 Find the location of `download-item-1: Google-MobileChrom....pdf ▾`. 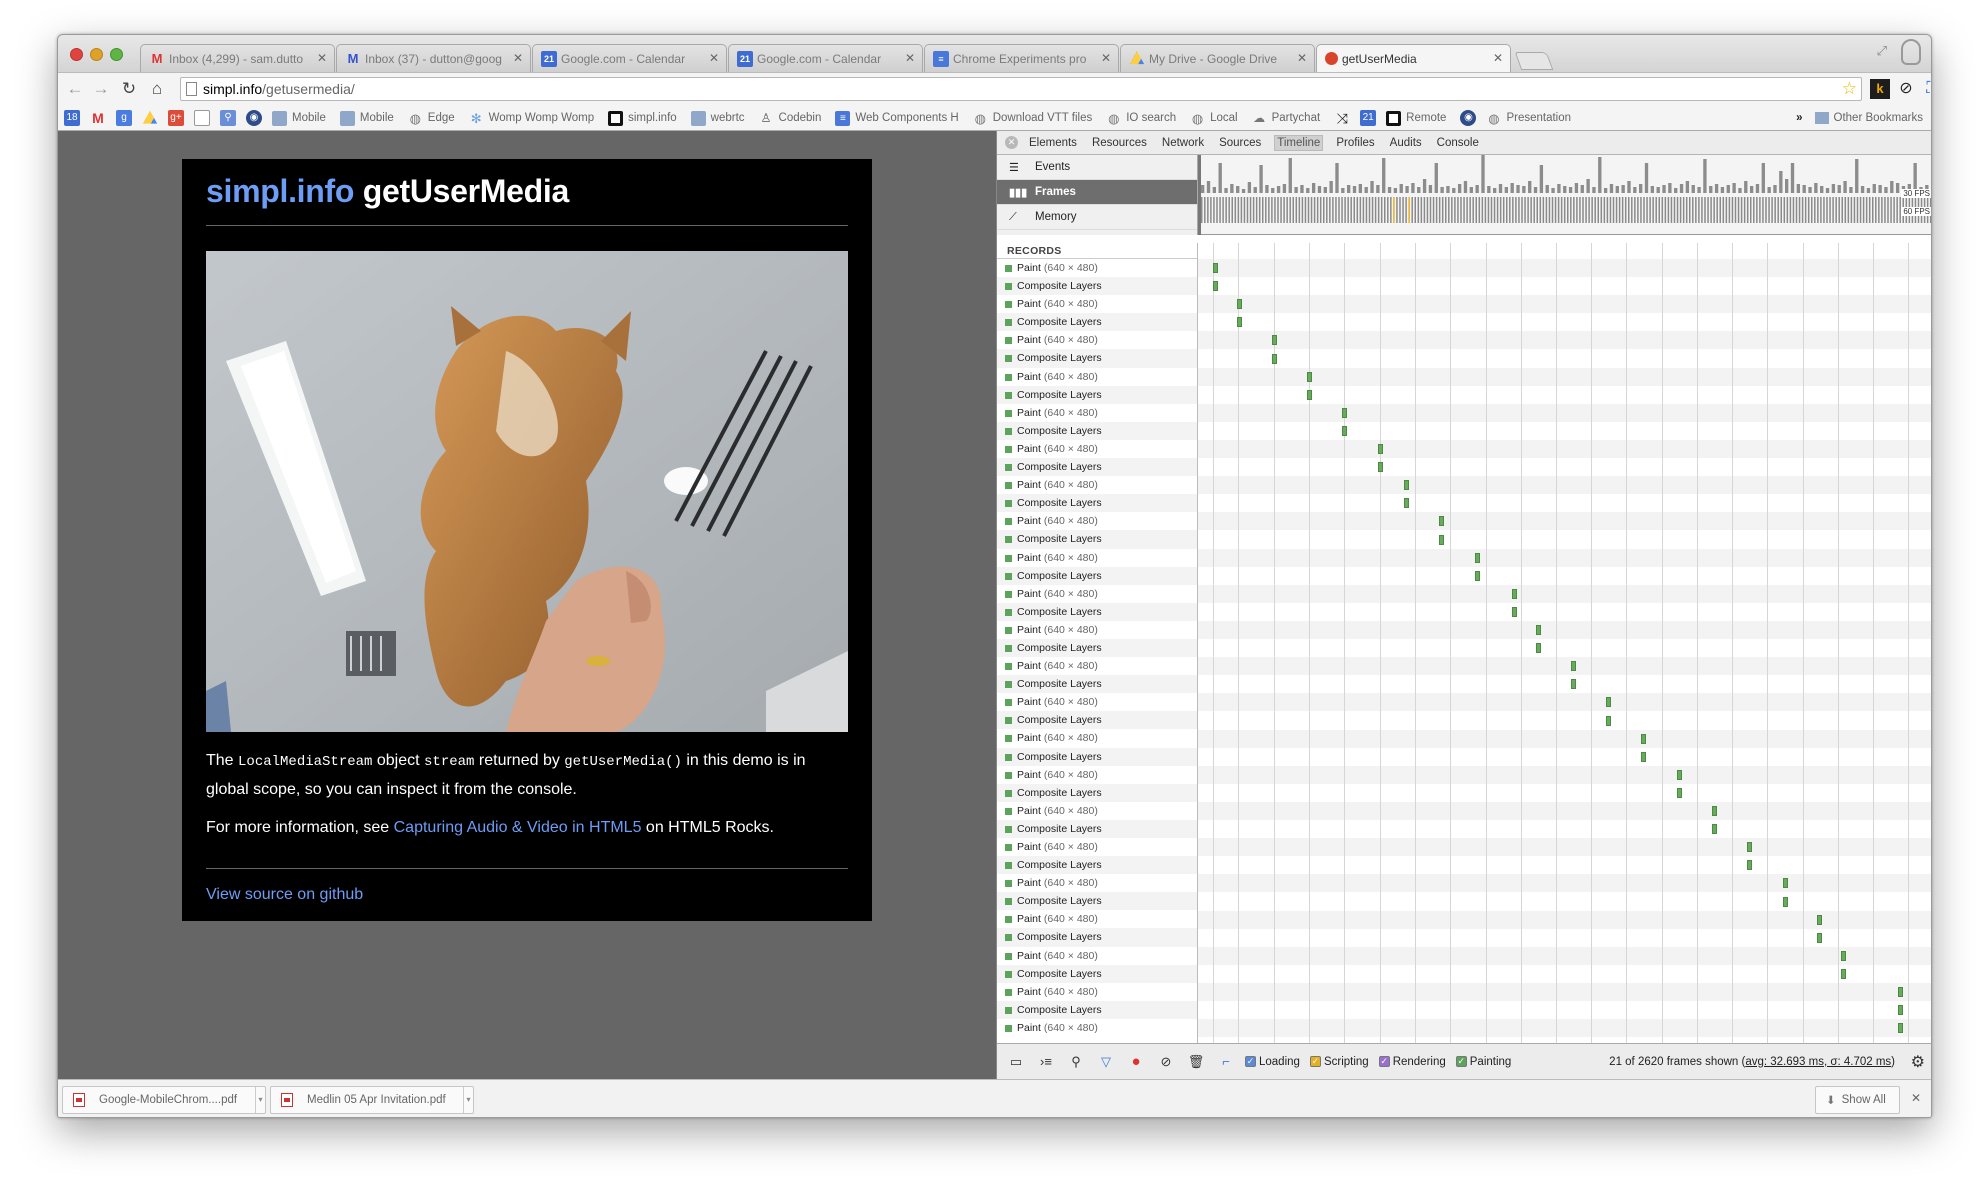

download-item-1: Google-MobileChrom....pdf ▾ is located at coordinates (164, 1100).